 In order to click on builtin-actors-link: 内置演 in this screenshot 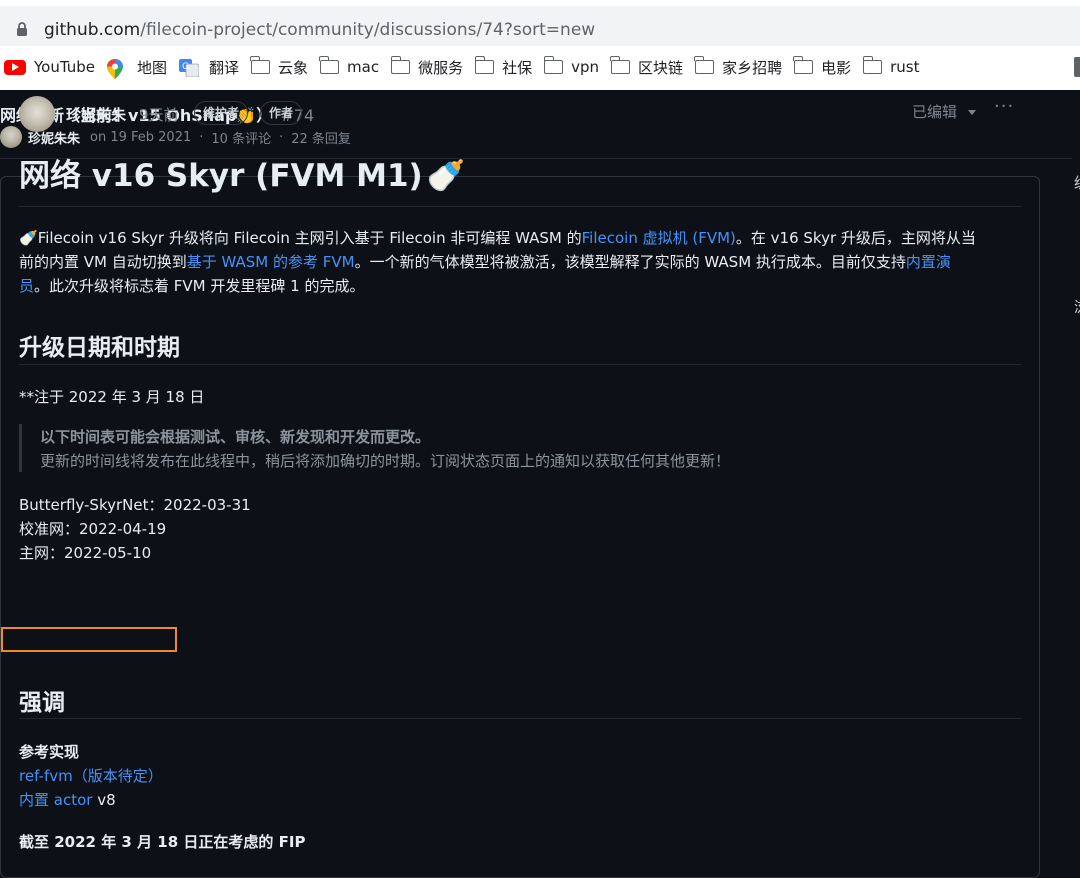, I will do `click(928, 262)`.